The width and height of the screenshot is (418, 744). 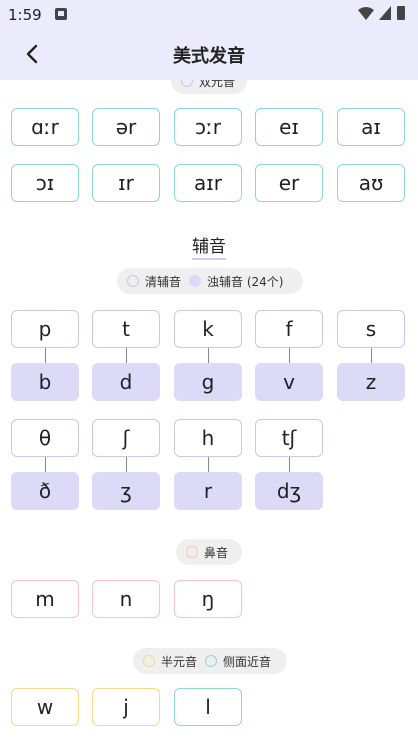 I want to click on phoneme-symbol: s, so click(x=371, y=329).